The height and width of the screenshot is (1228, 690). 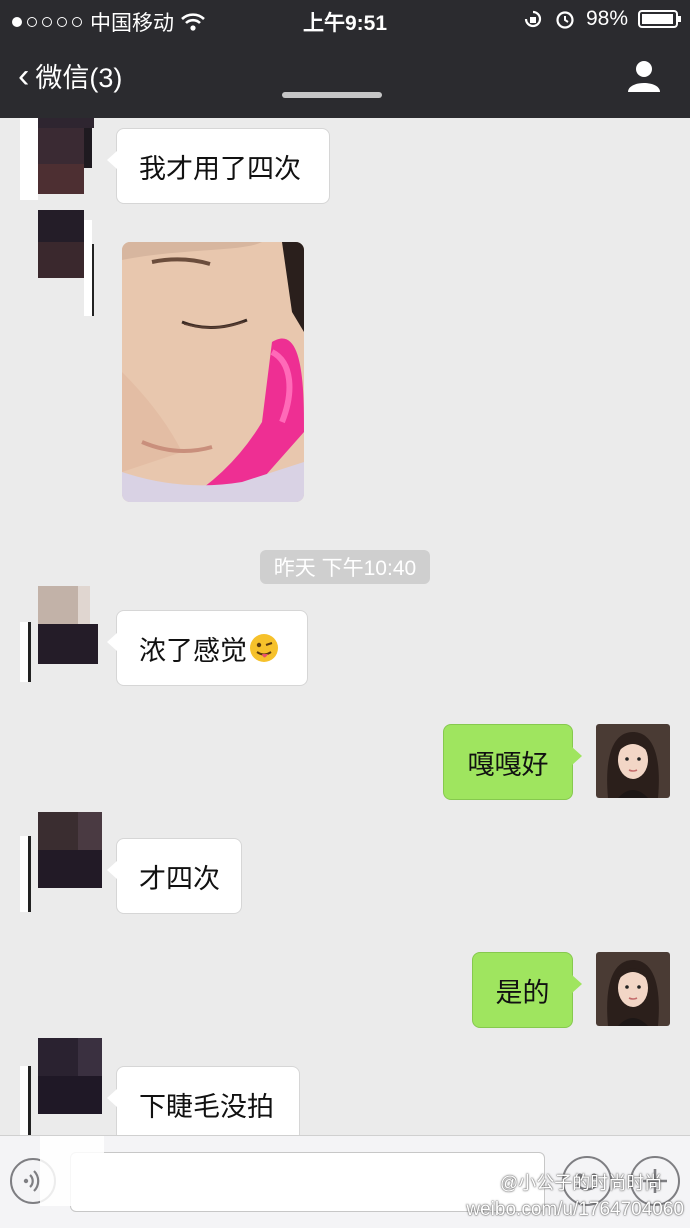 What do you see at coordinates (475, 1182) in the screenshot?
I see `weibo-logo-icon` at bounding box center [475, 1182].